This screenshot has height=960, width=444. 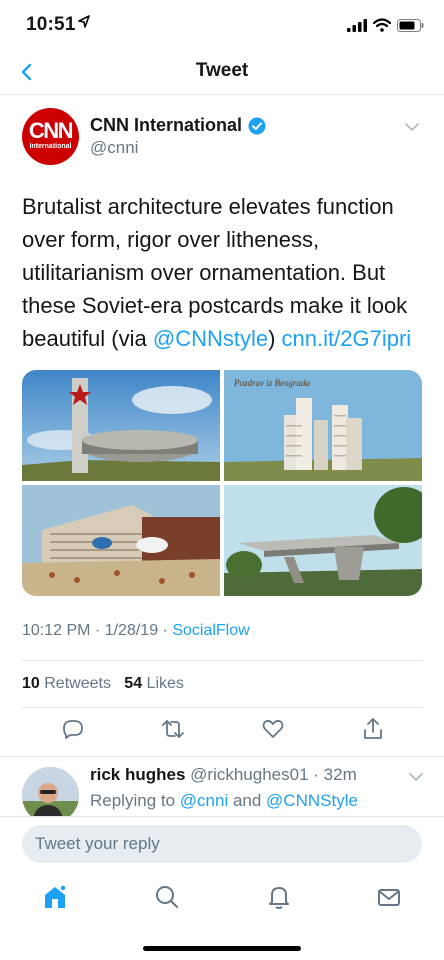 What do you see at coordinates (55, 897) in the screenshot?
I see `home-icon` at bounding box center [55, 897].